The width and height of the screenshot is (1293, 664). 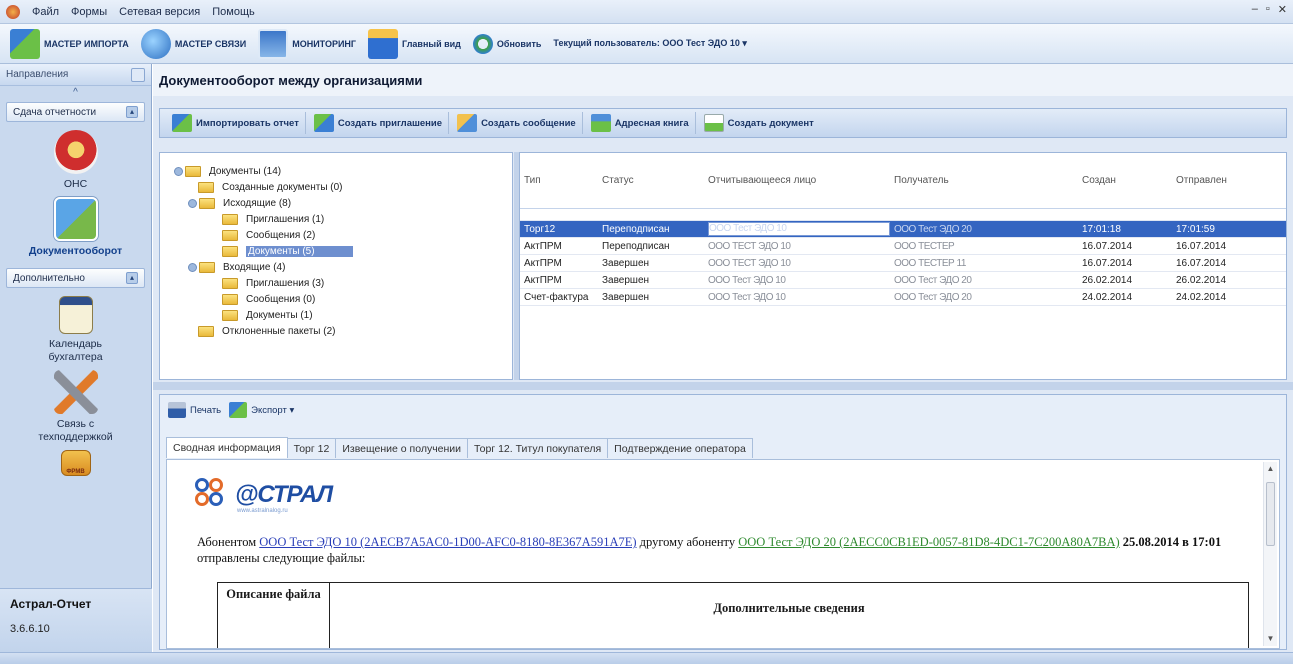 What do you see at coordinates (1270, 554) in the screenshot?
I see `vertical-scrollbar: ▲ ▼` at bounding box center [1270, 554].